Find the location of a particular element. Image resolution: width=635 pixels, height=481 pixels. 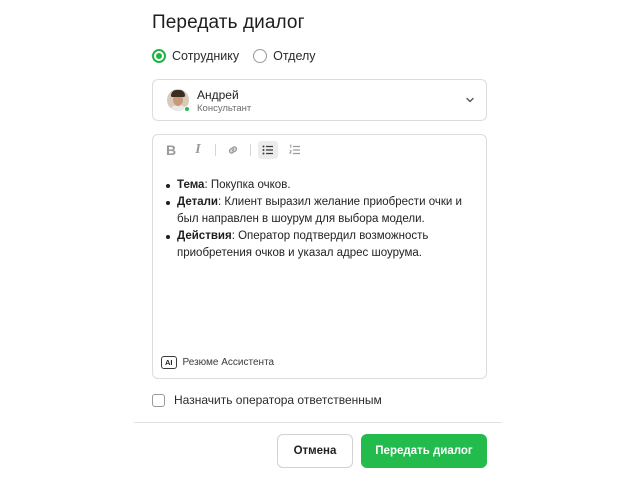

link-icon is located at coordinates (233, 150).